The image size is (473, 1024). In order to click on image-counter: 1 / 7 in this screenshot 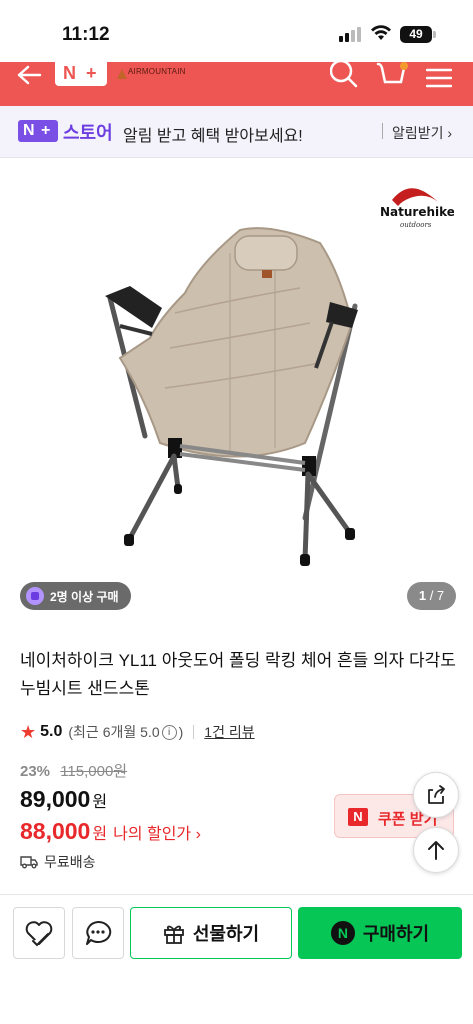, I will do `click(431, 596)`.